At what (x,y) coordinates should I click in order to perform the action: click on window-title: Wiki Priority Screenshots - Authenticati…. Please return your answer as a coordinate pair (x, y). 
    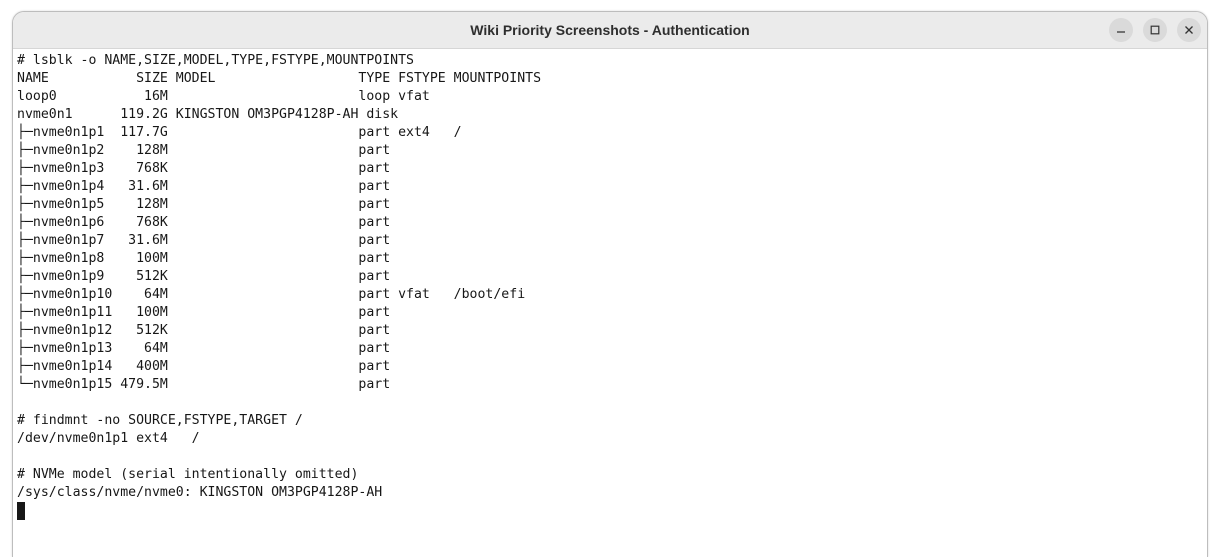
    Looking at the image, I should click on (610, 30).